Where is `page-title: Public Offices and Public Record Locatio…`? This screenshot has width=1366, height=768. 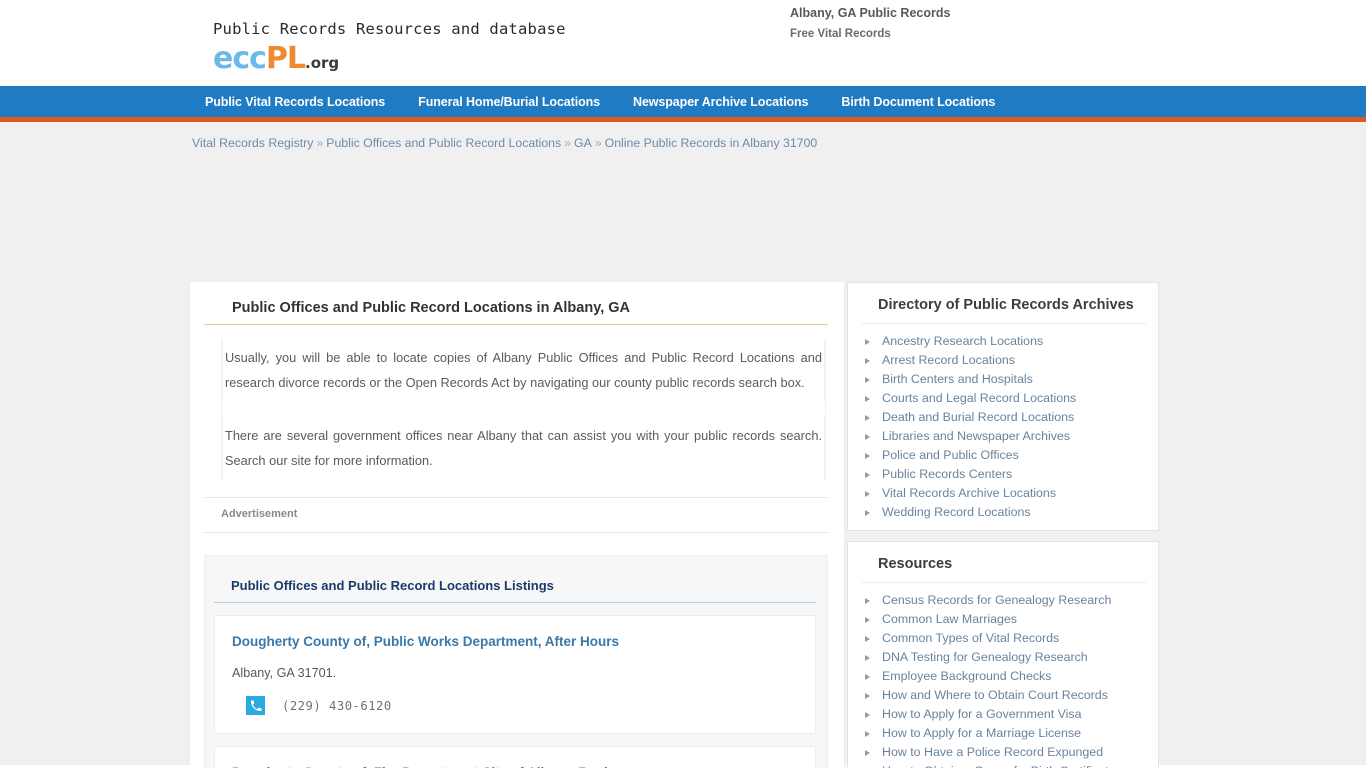
page-title: Public Offices and Public Record Locatio… is located at coordinates (516, 303).